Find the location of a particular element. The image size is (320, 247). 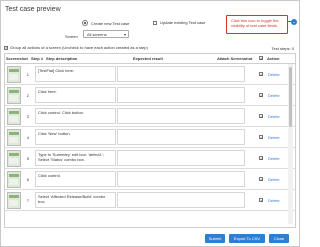

step-description-field: Click control. is located at coordinates (75, 179).